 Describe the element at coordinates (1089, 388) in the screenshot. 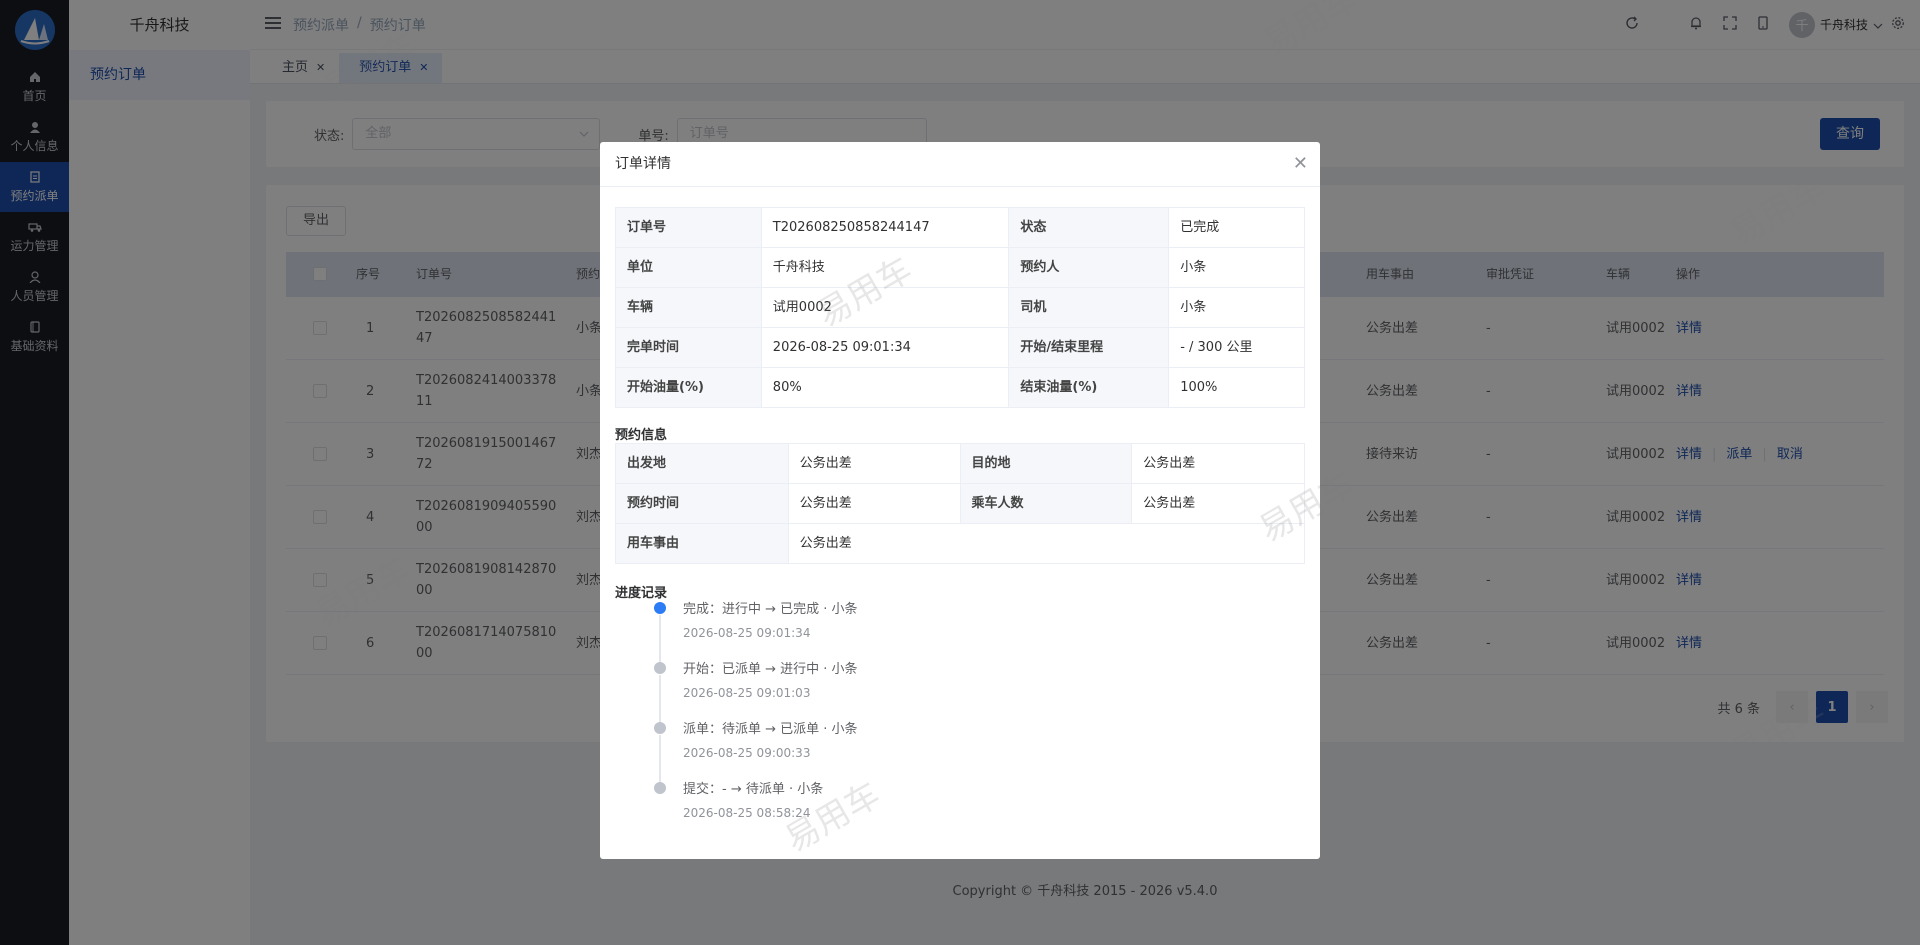

I see `info-label: 结束油量(%)` at that location.